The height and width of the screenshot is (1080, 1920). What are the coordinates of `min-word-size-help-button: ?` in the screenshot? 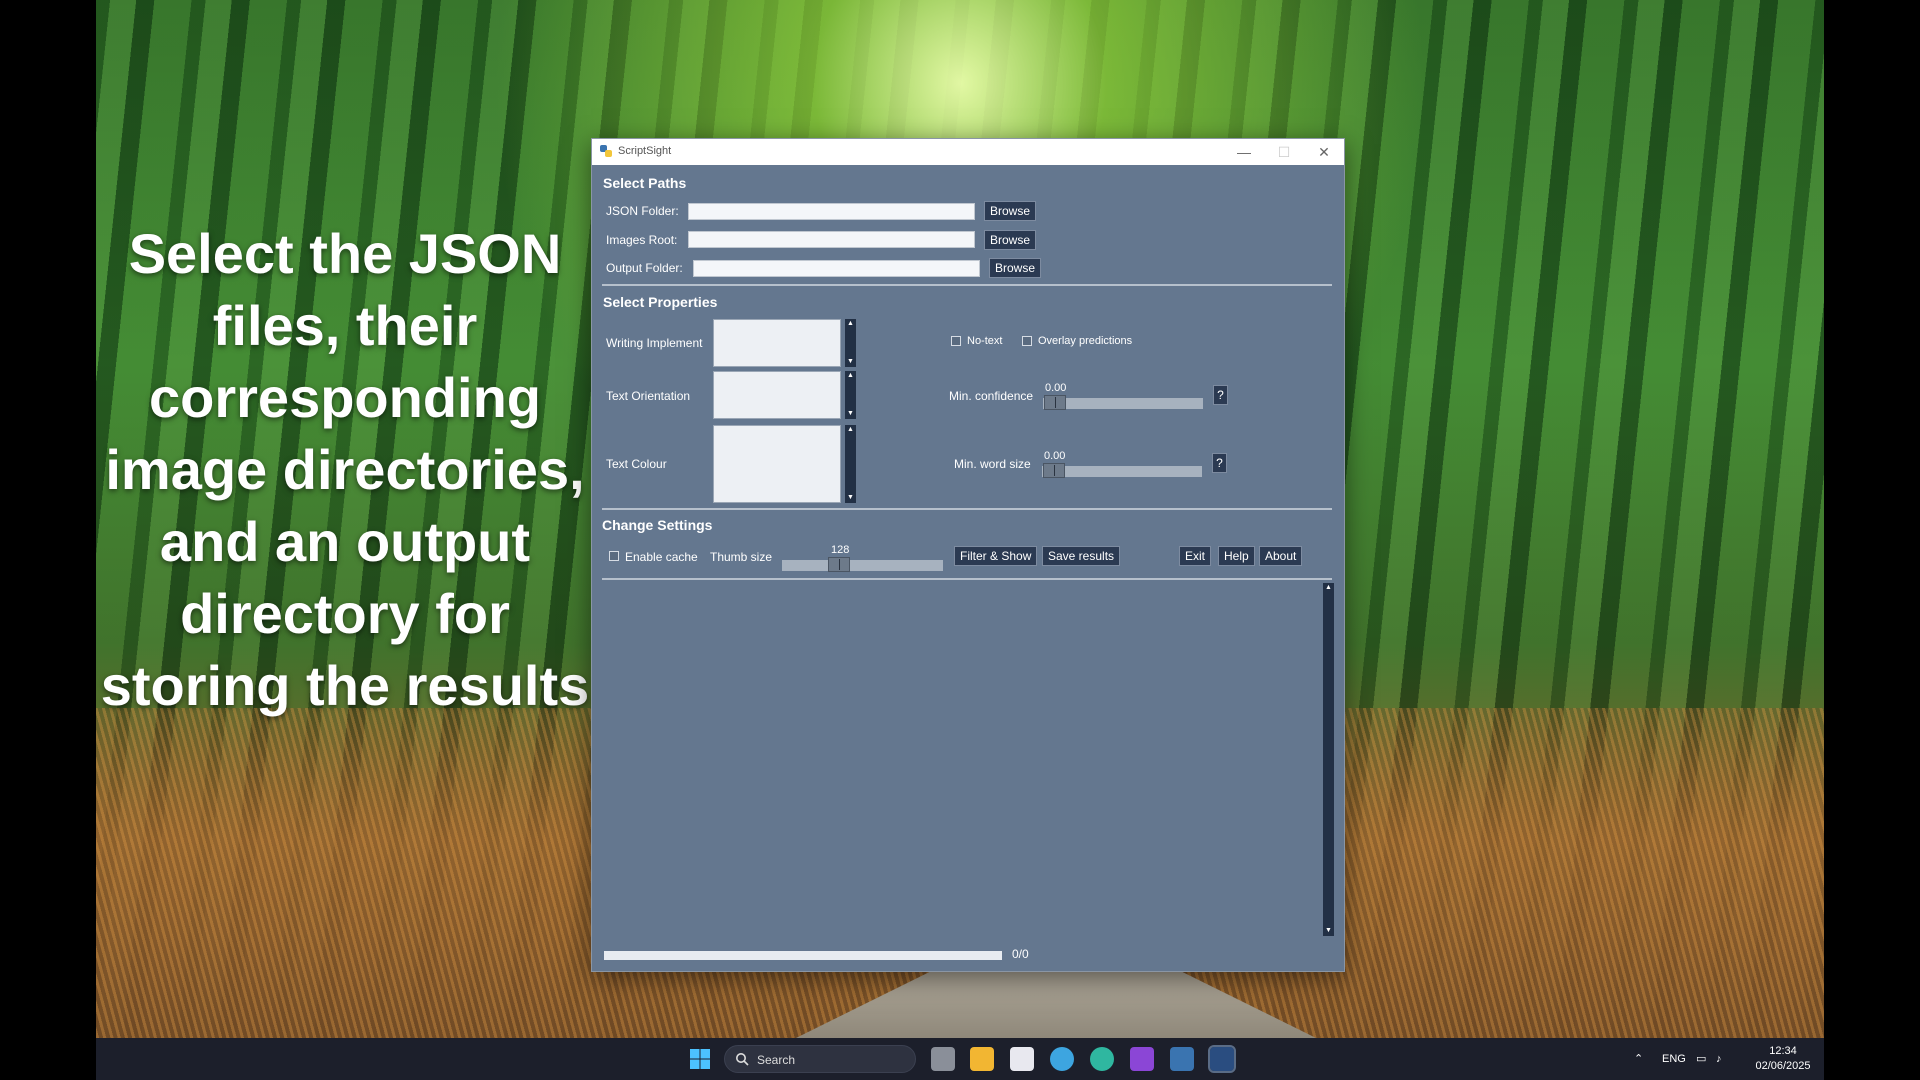 It's located at (1219, 463).